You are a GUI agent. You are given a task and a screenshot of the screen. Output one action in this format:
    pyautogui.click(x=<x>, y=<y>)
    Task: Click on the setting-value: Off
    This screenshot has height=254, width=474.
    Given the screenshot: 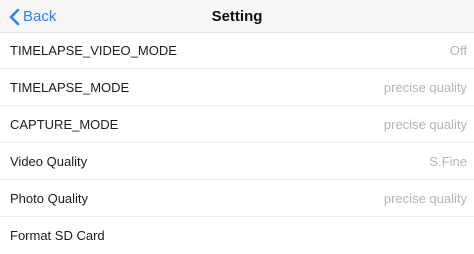 What is the action you would take?
    pyautogui.click(x=458, y=50)
    